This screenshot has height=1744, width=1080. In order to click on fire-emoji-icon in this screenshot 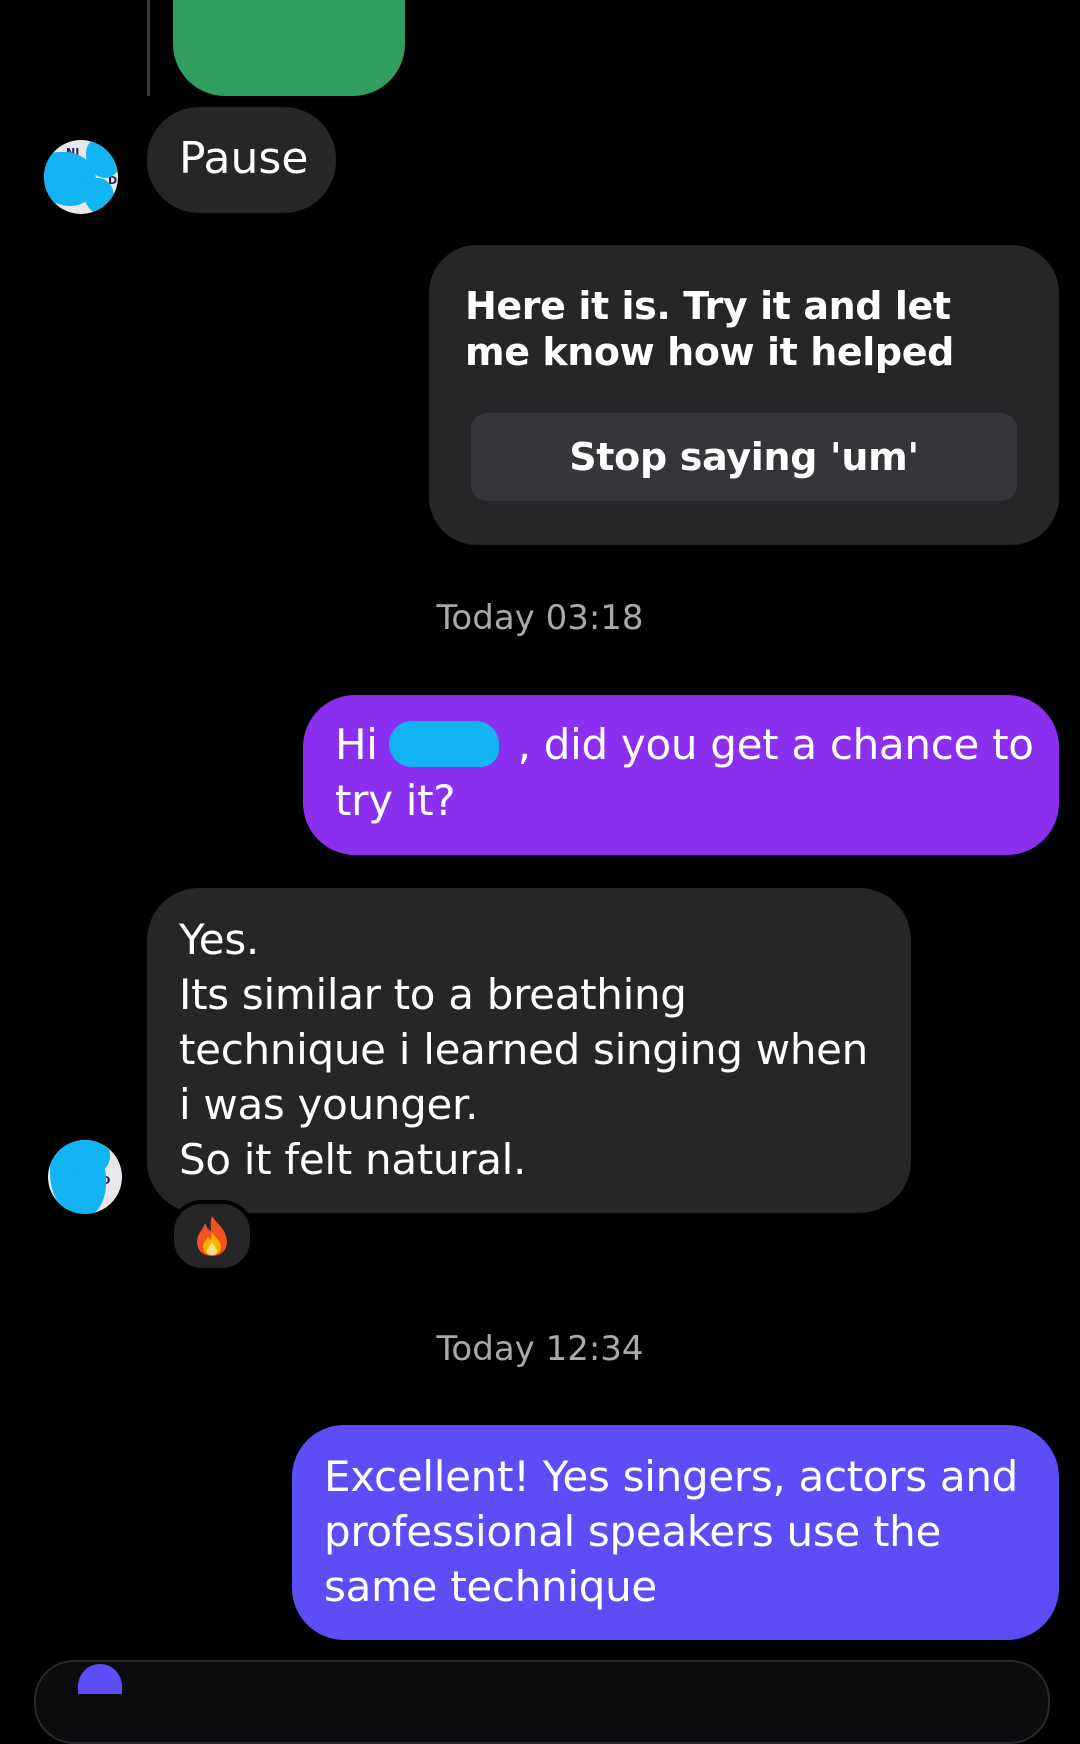, I will do `click(212, 1236)`.